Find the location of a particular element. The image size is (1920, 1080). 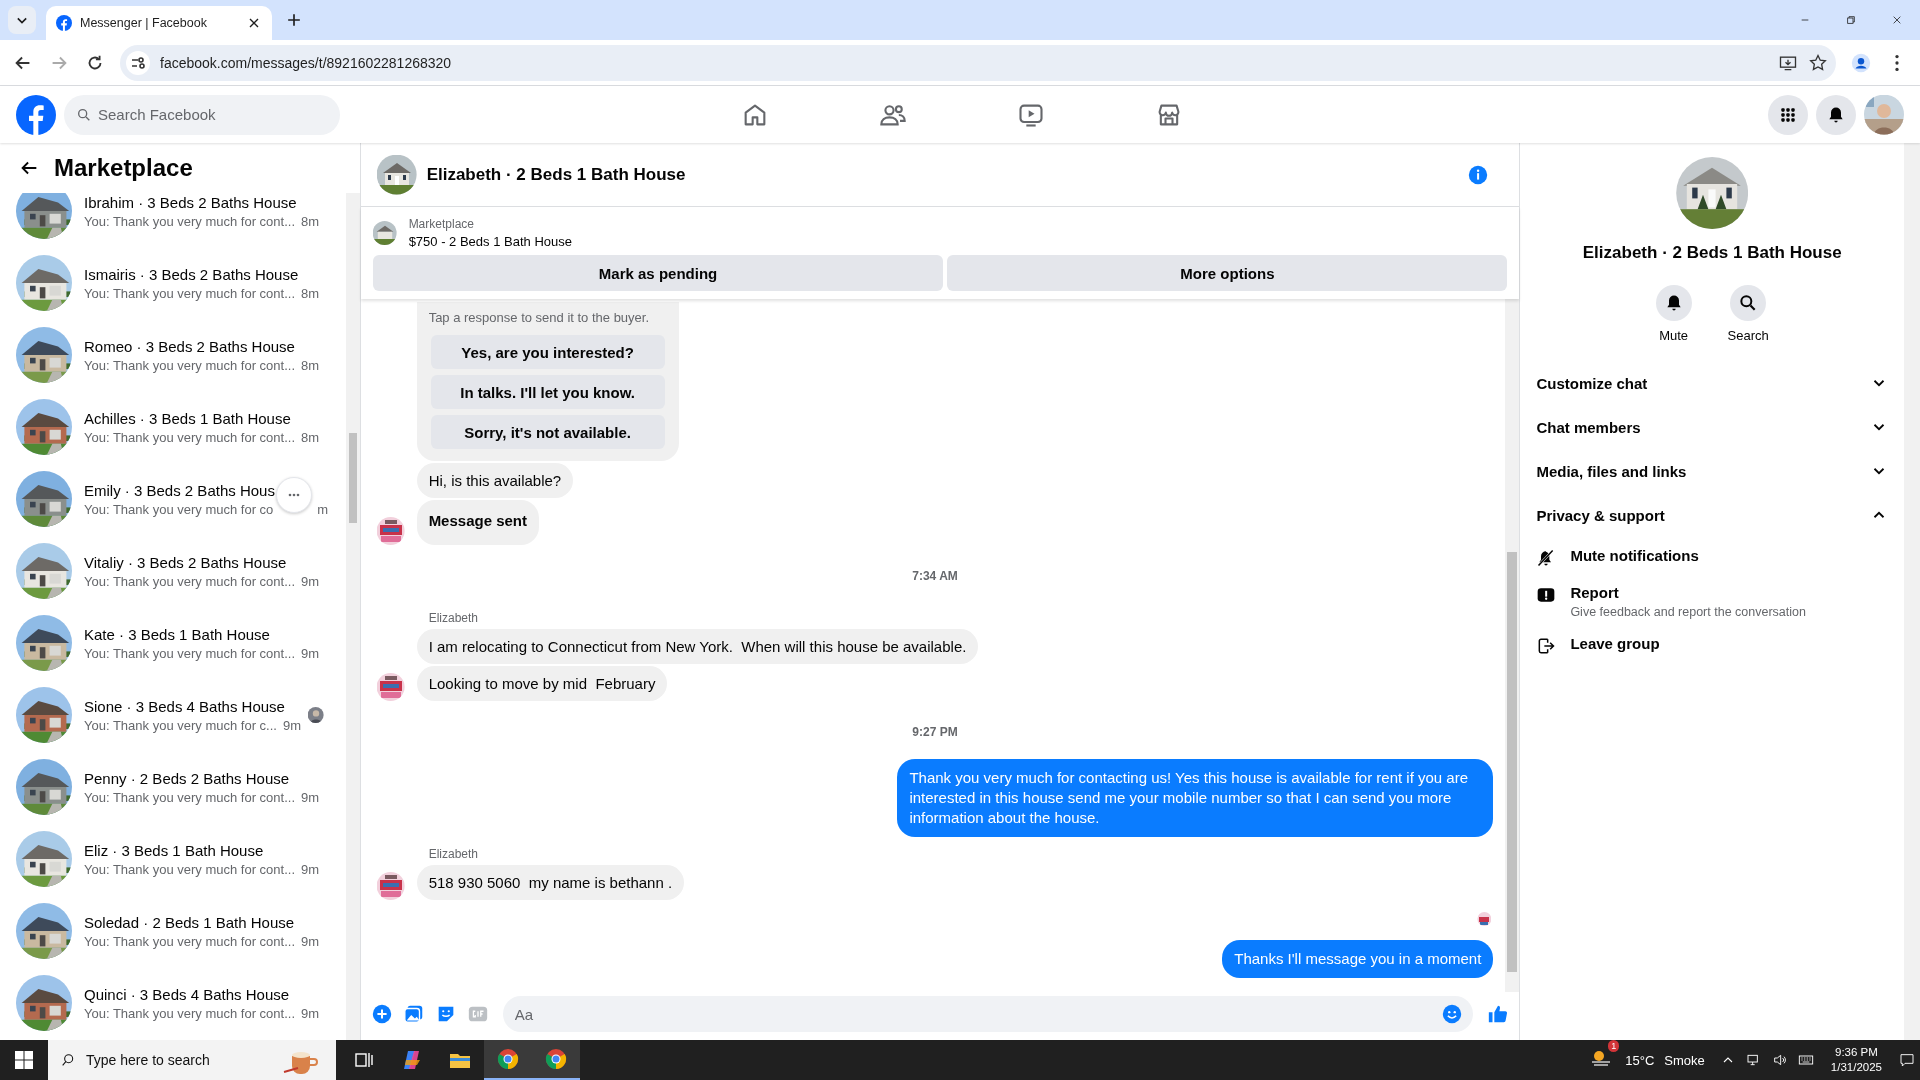

listing-title: $750 - 2 Beds 1 Bath House is located at coordinates (490, 241).